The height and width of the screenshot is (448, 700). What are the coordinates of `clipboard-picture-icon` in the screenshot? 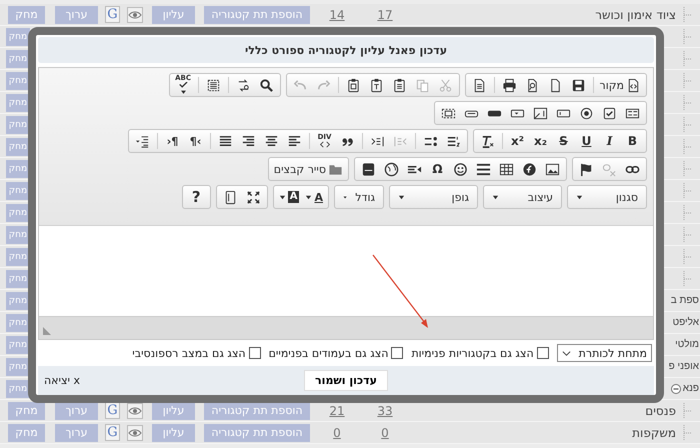 It's located at (353, 85).